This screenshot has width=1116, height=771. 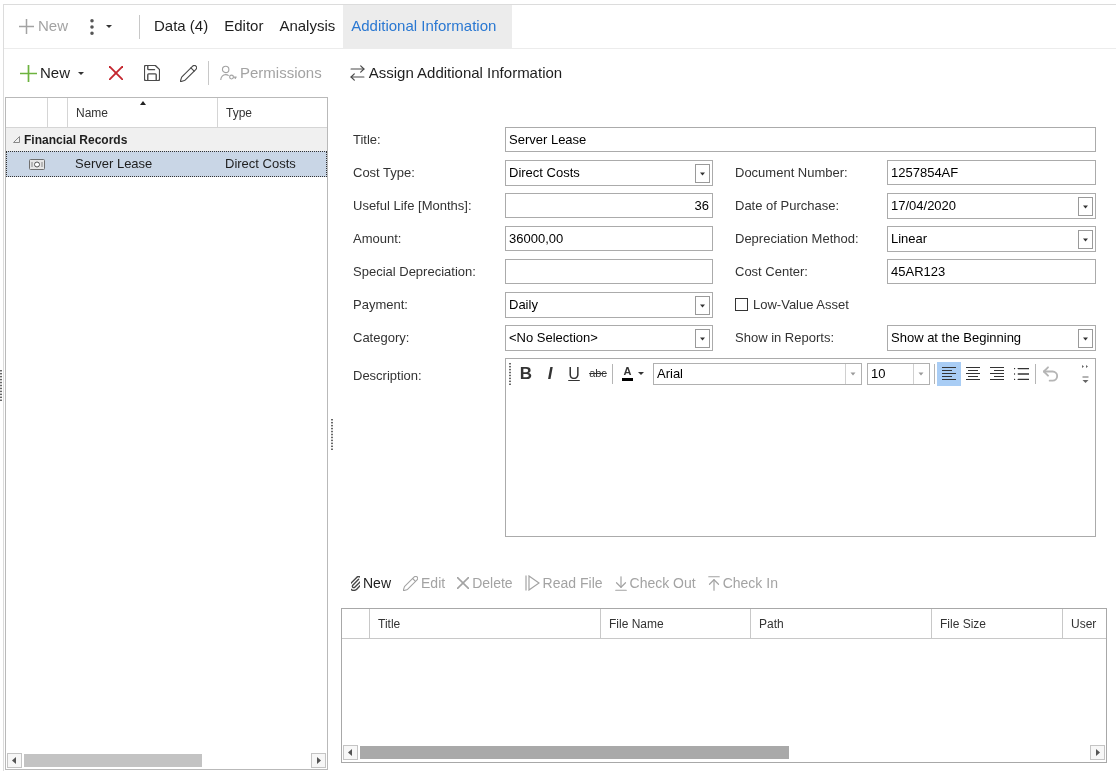 What do you see at coordinates (455, 73) in the screenshot?
I see `assign-button: Assign Additional Information` at bounding box center [455, 73].